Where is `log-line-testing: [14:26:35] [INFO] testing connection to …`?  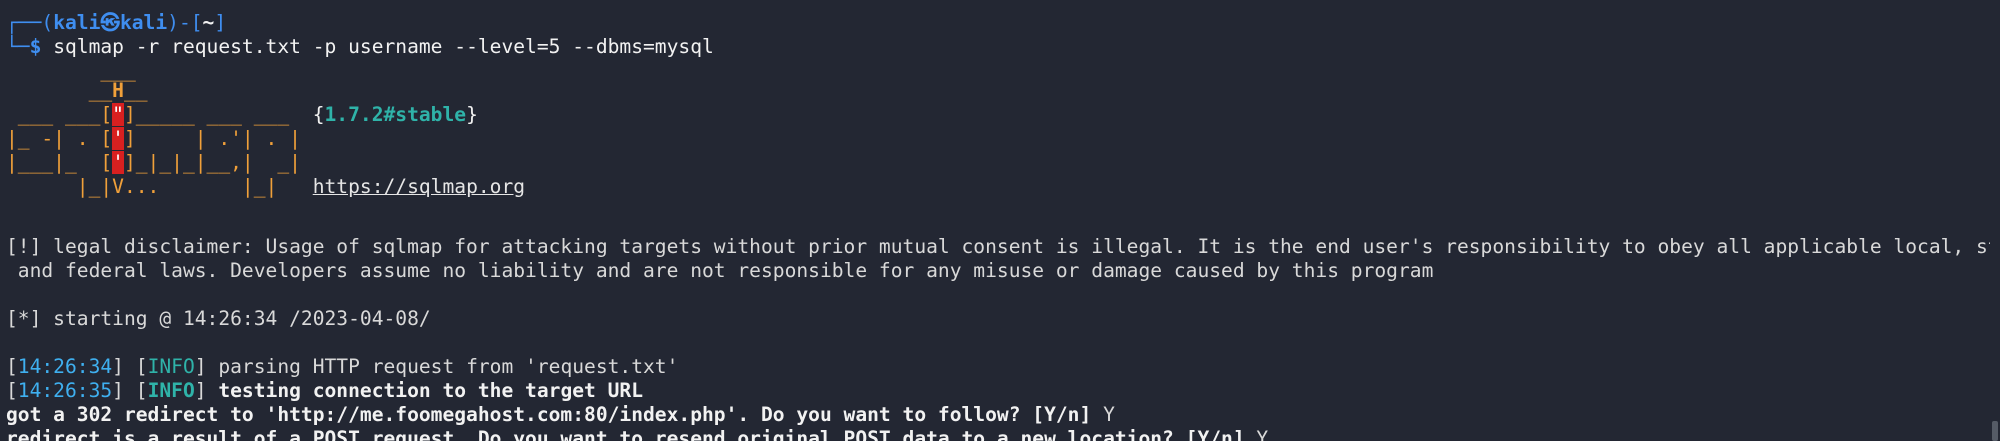
log-line-testing: [14:26:35] [INFO] testing connection to … is located at coordinates (325, 390).